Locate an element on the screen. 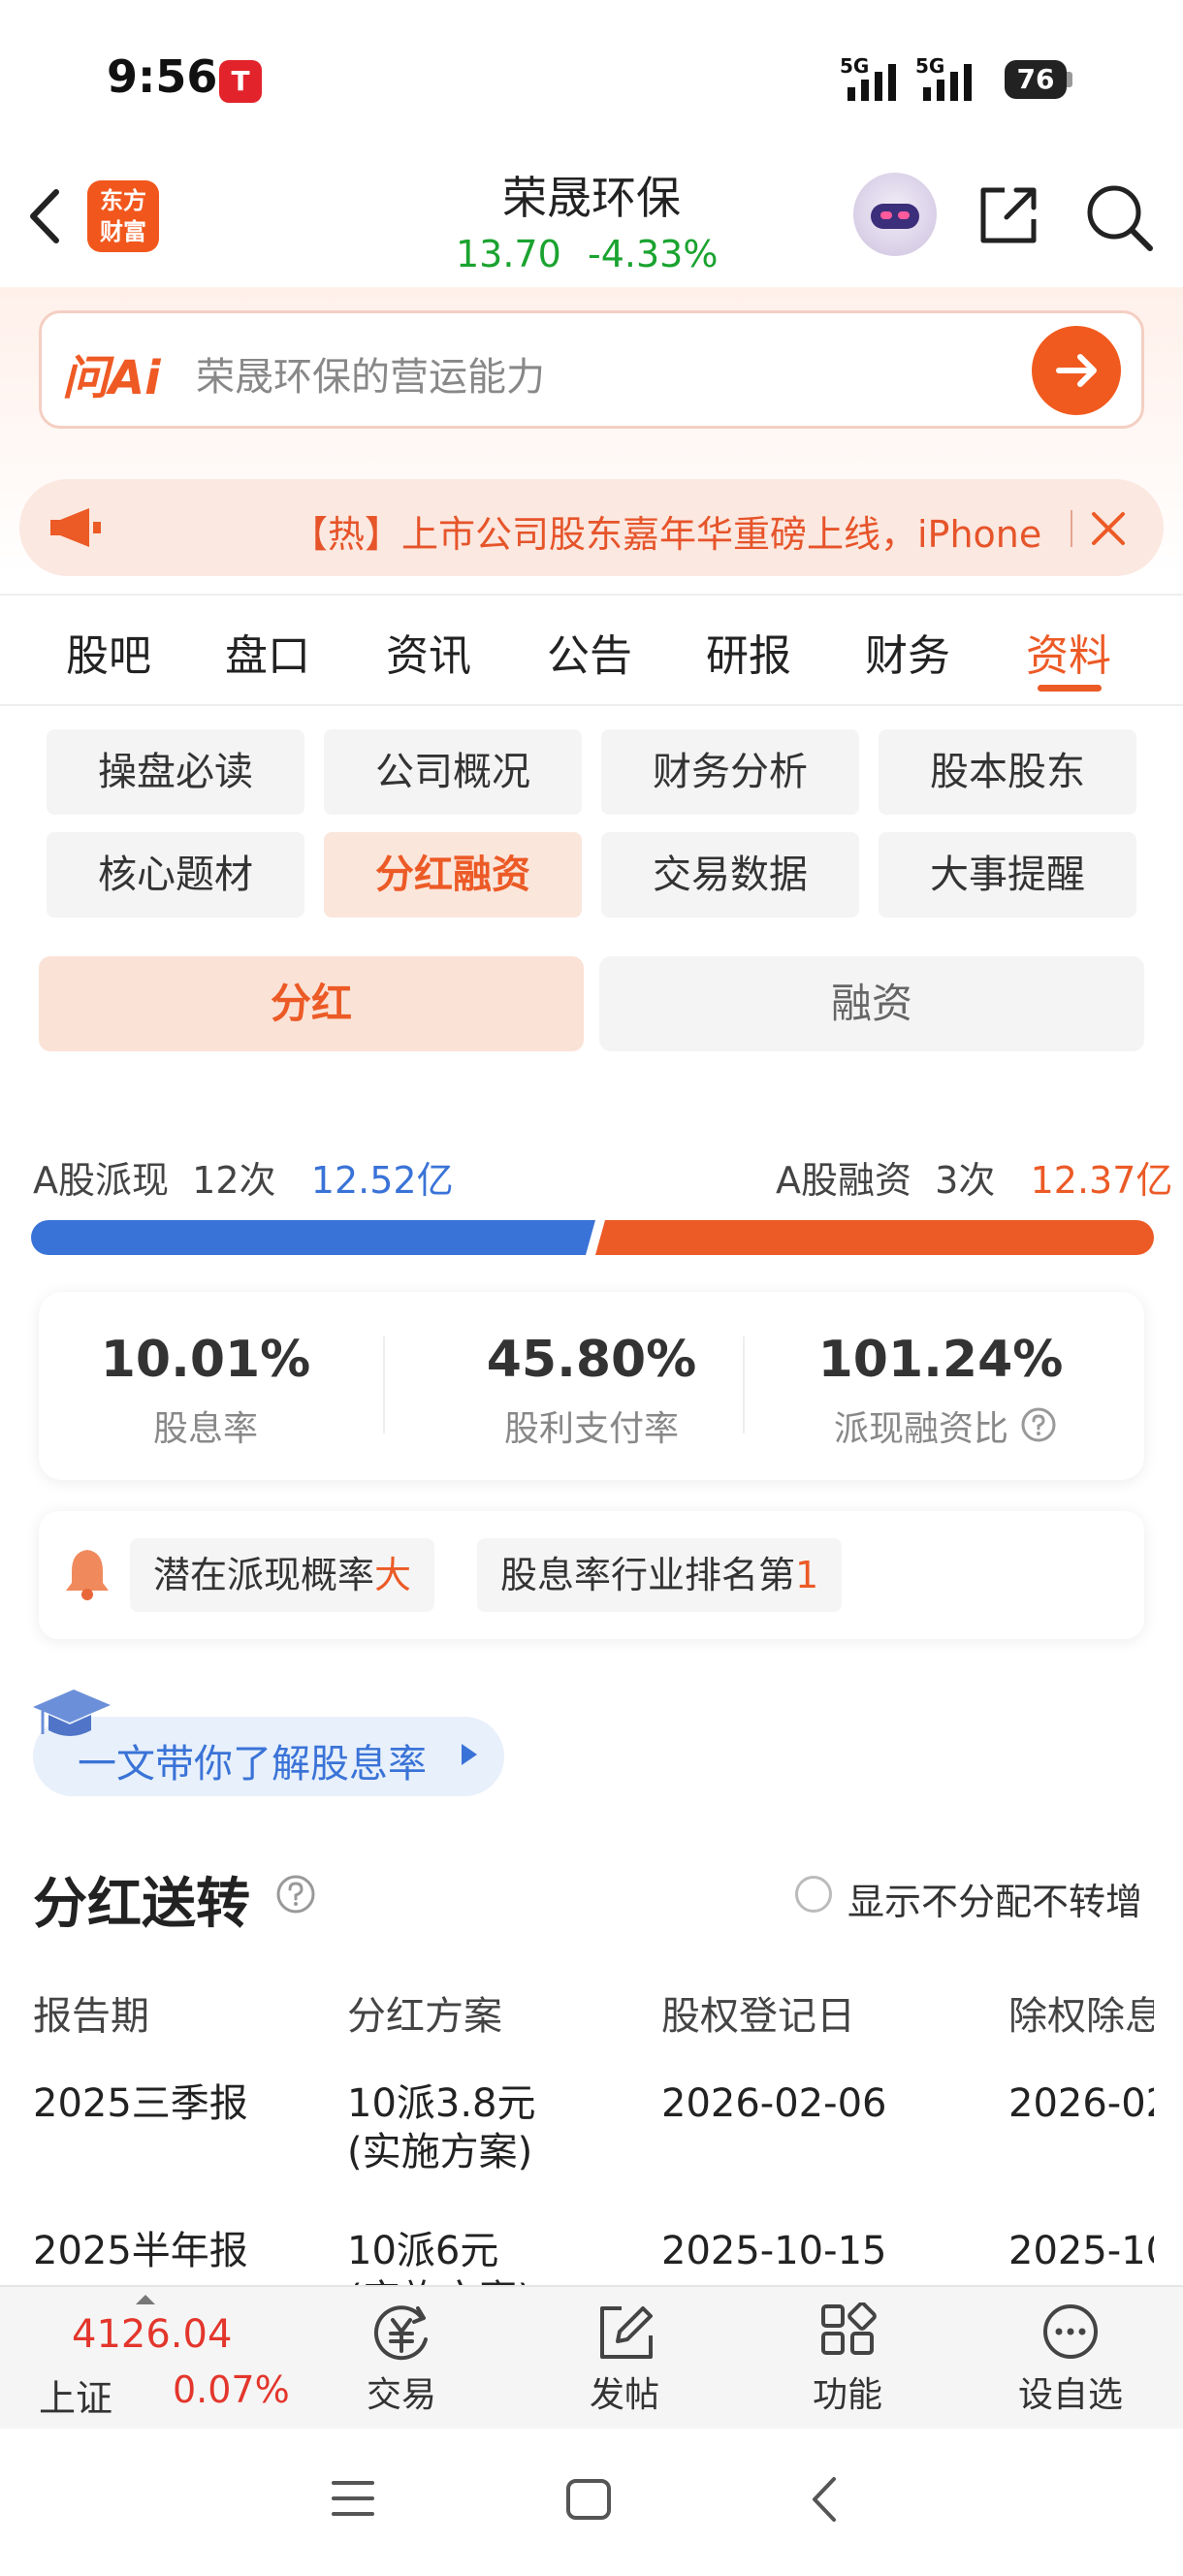  segment-dividend: 分红 is located at coordinates (311, 1003).